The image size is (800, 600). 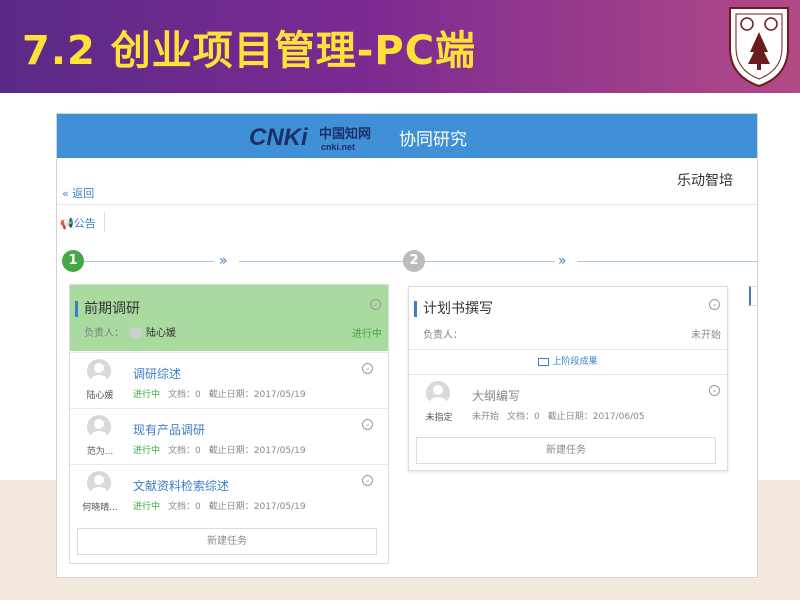 I want to click on task-meta: 未开始 文档：0 截止日期：2017/06/05, so click(x=558, y=415).